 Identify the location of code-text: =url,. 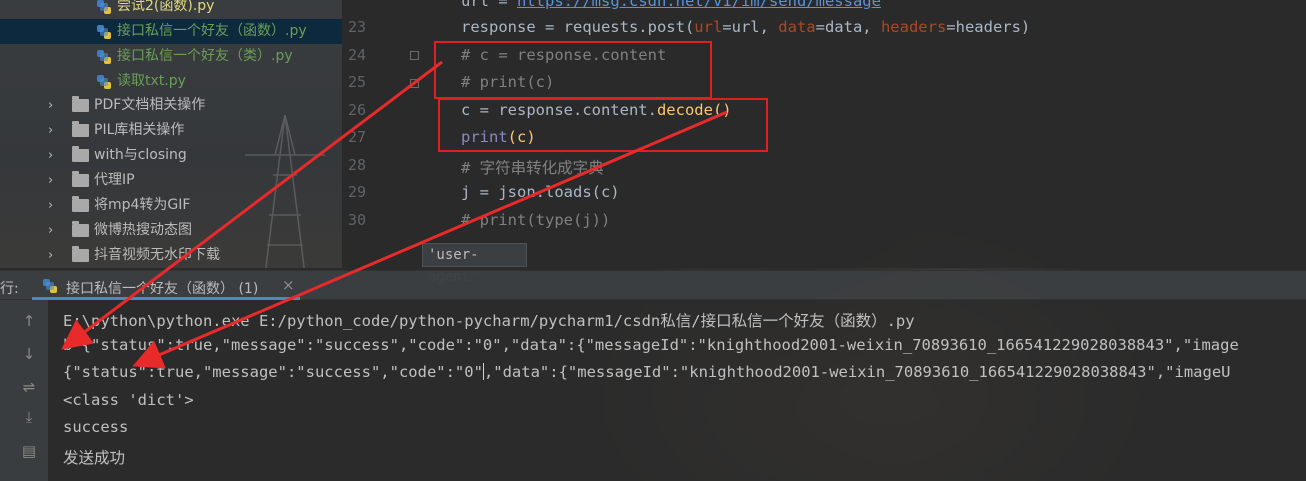
(750, 27).